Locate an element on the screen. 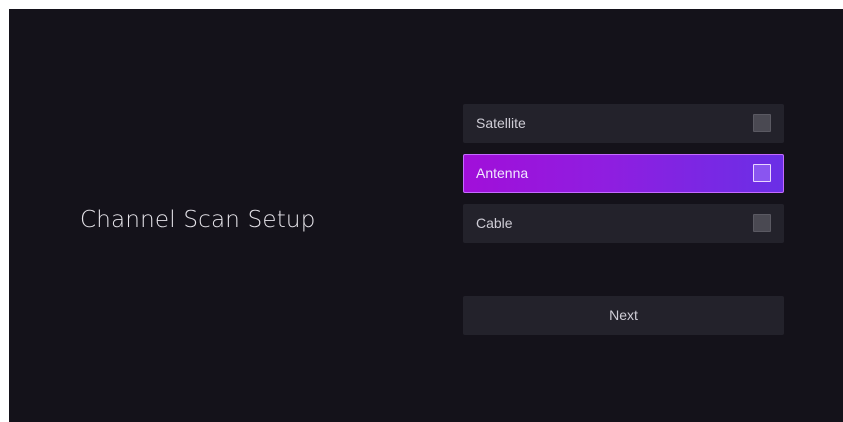 The width and height of the screenshot is (843, 422). option-satellite: Satellite is located at coordinates (623, 123).